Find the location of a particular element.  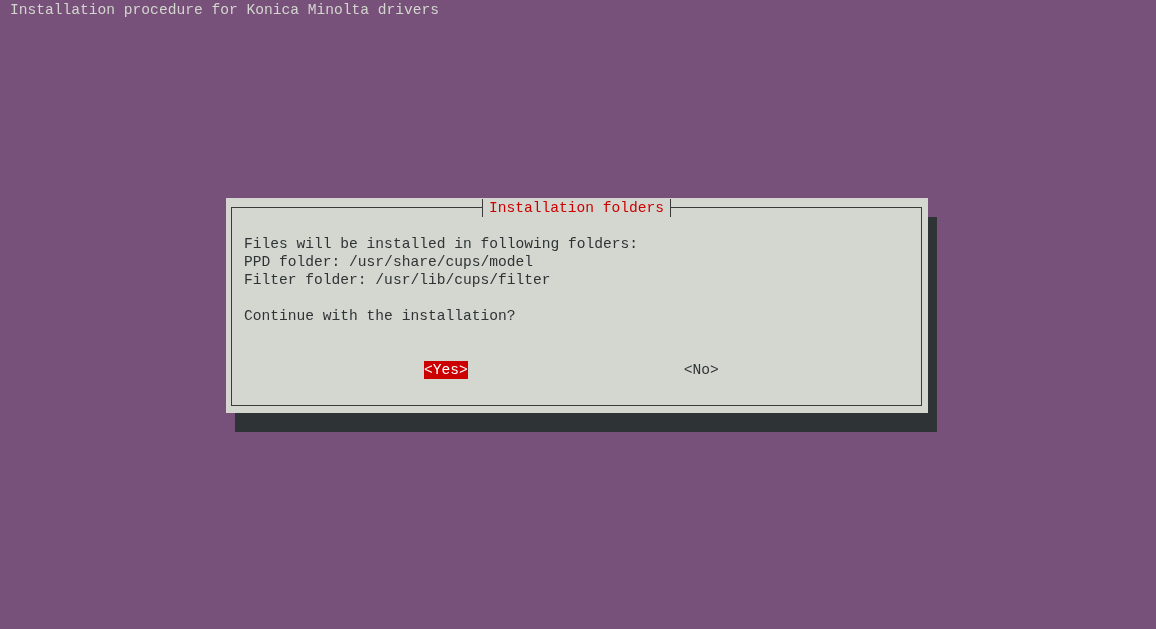

dialog-button: <No> is located at coordinates (701, 370).